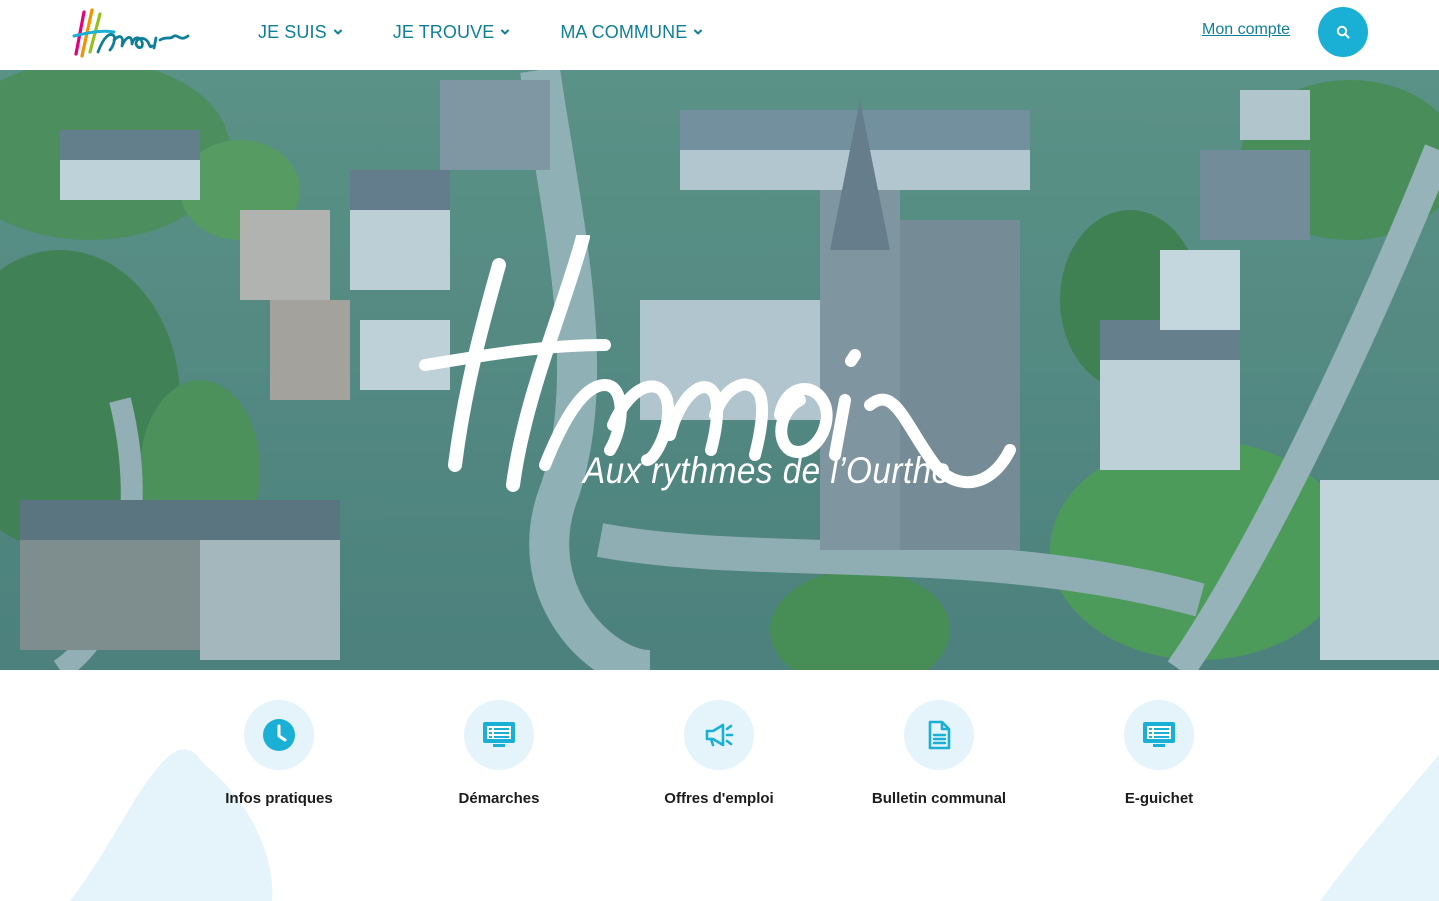  I want to click on quick-link-demarches: Démarches, so click(499, 753).